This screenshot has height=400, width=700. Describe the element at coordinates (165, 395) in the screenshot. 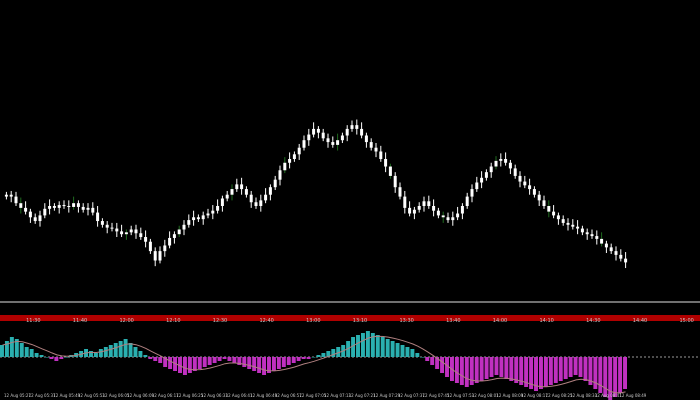

I see `oscillator-time-label: 12 Aug 06:17` at that location.